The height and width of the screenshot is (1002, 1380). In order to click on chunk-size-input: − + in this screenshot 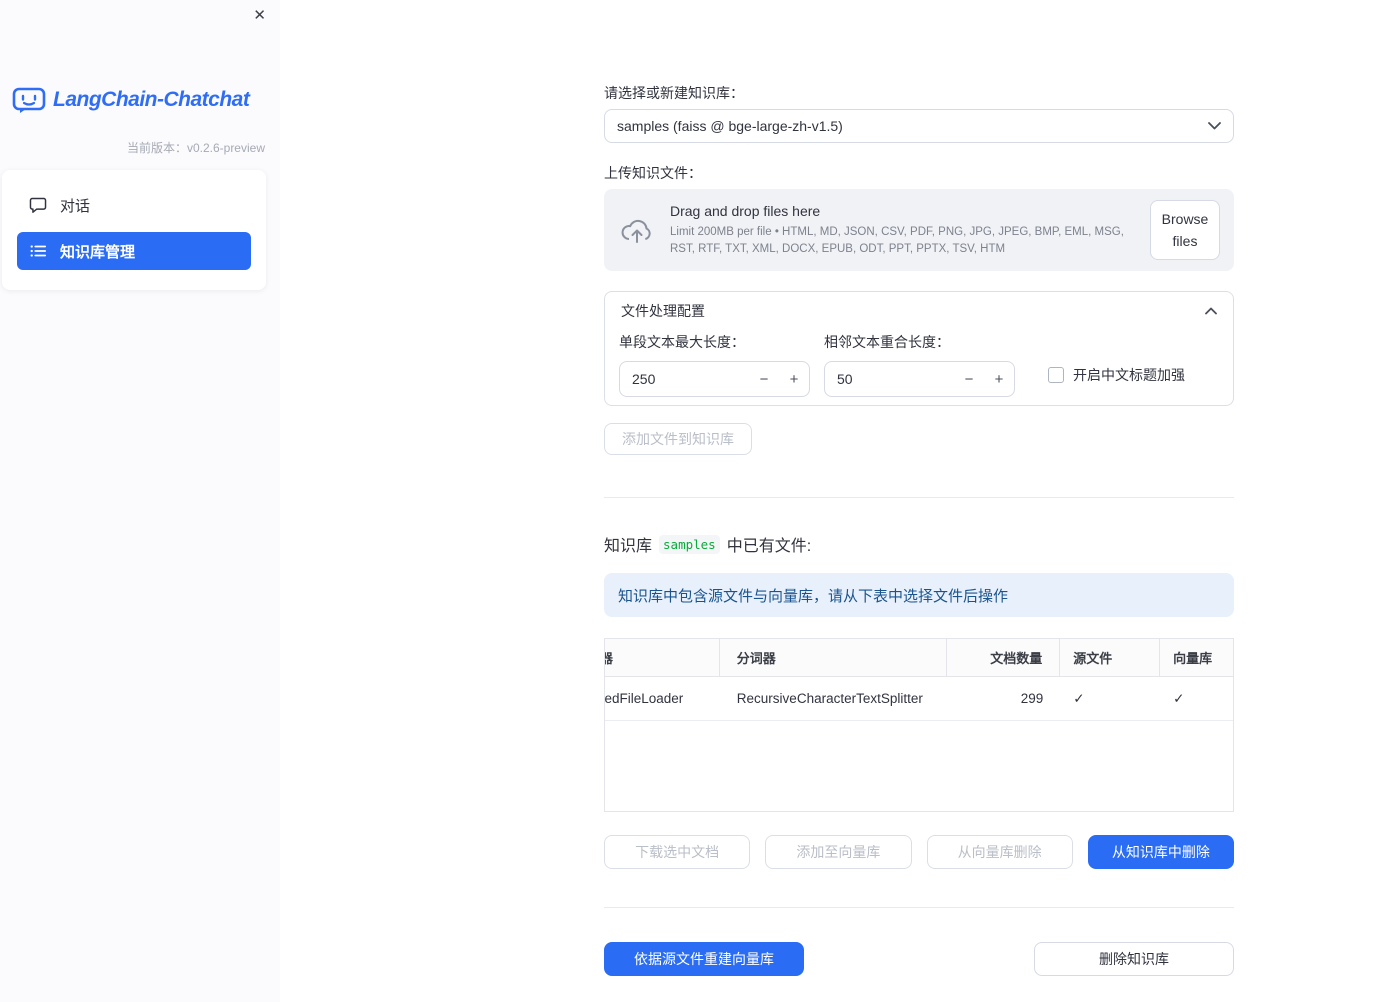, I will do `click(714, 379)`.